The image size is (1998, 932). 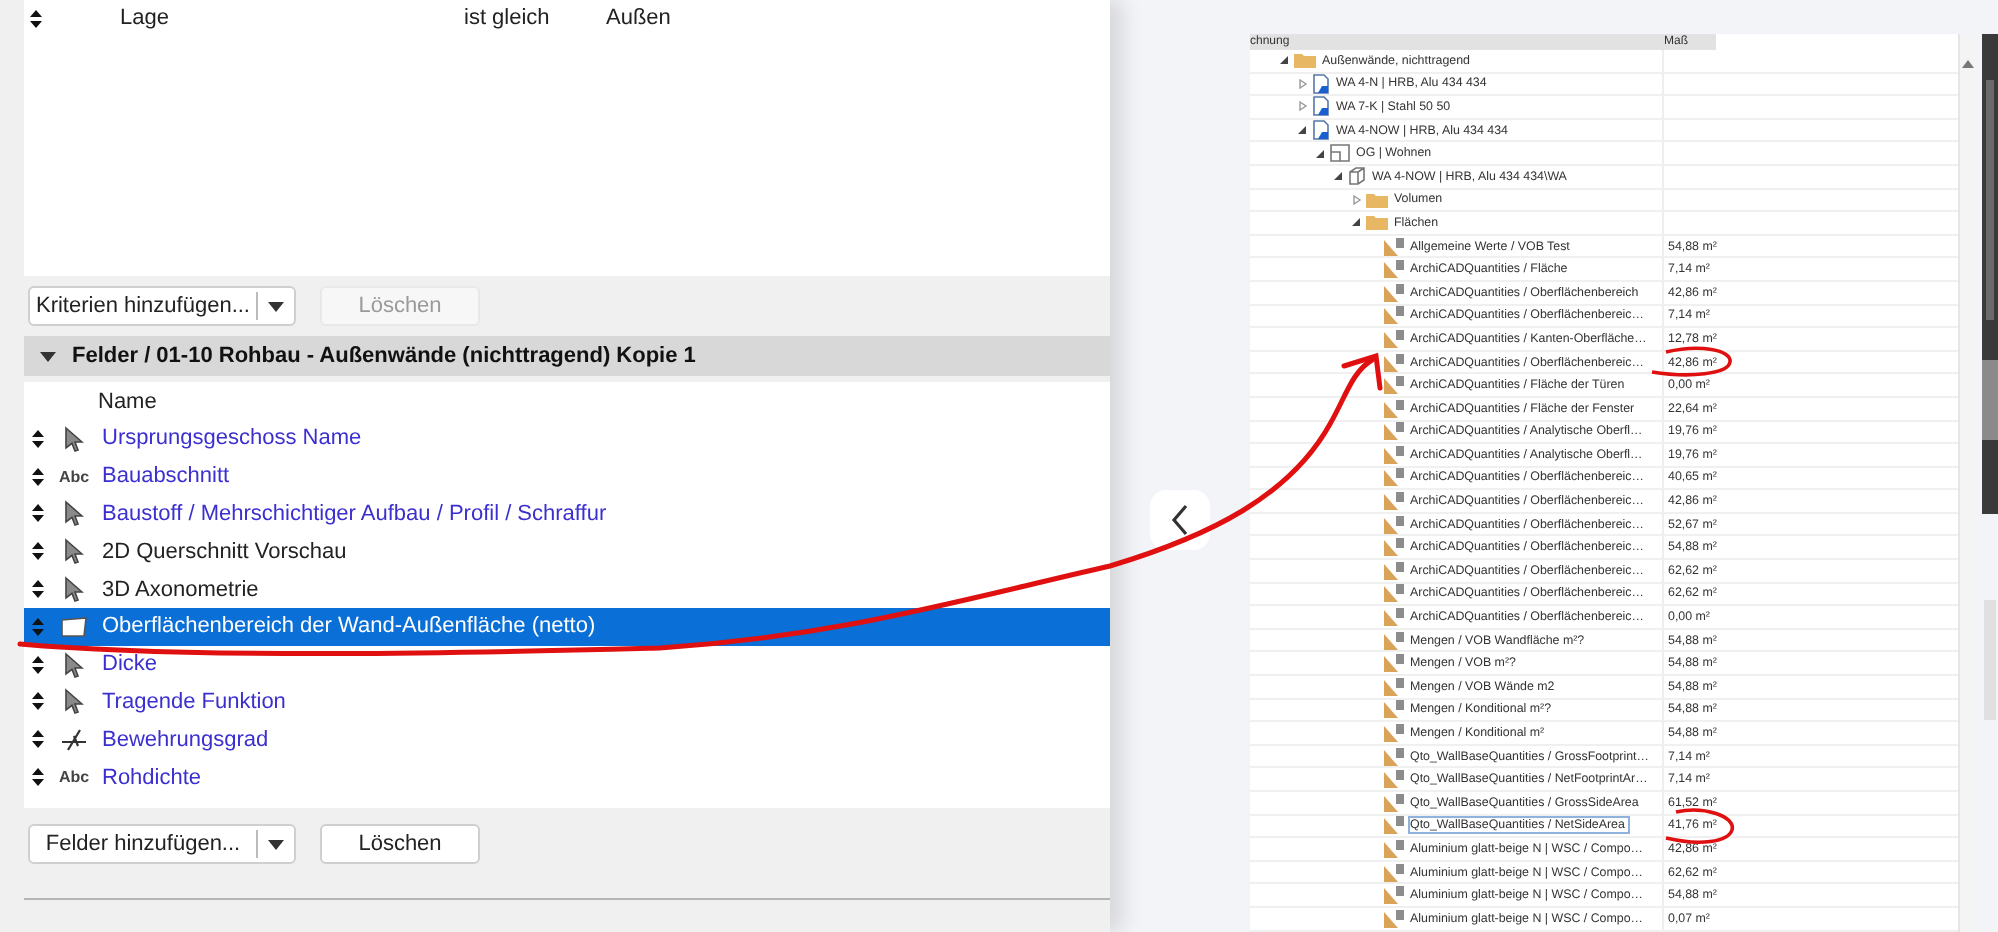 What do you see at coordinates (508, 18) in the screenshot?
I see `criteria-operator: ist gleich` at bounding box center [508, 18].